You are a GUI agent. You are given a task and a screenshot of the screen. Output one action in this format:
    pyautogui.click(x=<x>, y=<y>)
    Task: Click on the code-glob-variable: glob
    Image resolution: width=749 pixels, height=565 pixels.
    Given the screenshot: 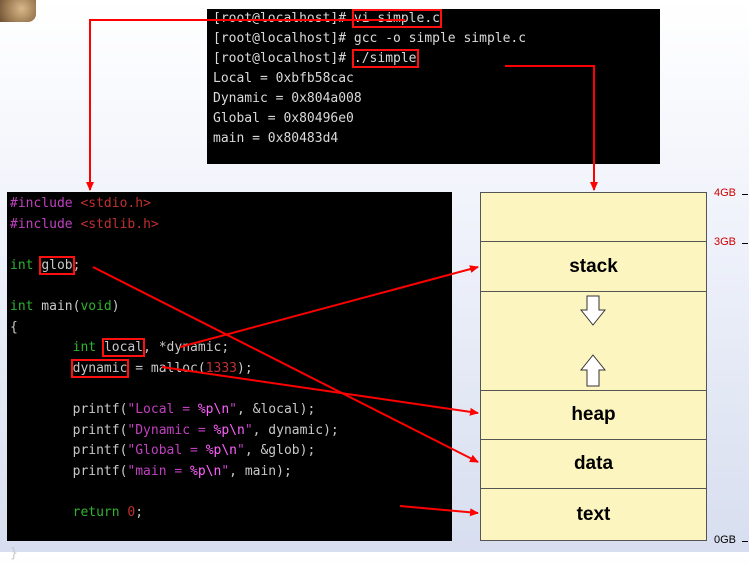 What is the action you would take?
    pyautogui.click(x=57, y=265)
    